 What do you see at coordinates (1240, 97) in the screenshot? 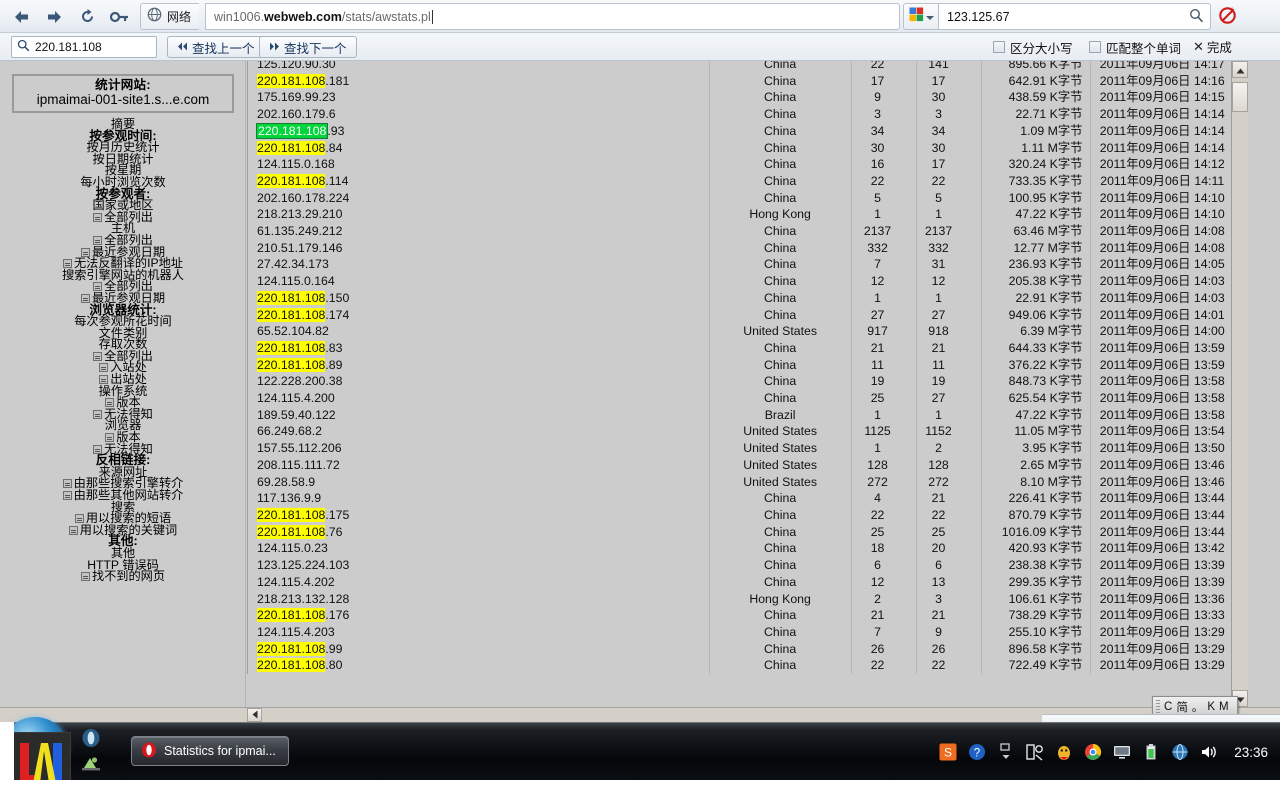
I see `scrollbar-thumb` at bounding box center [1240, 97].